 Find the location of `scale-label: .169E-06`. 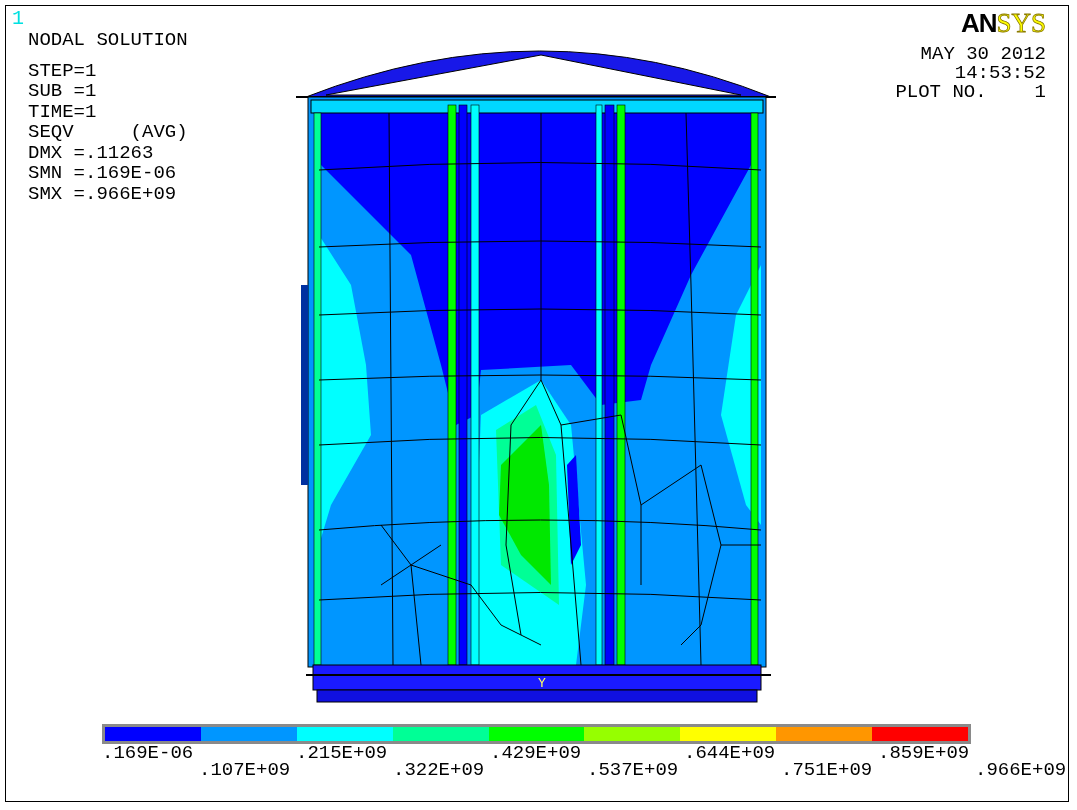

scale-label: .169E-06 is located at coordinates (148, 753).